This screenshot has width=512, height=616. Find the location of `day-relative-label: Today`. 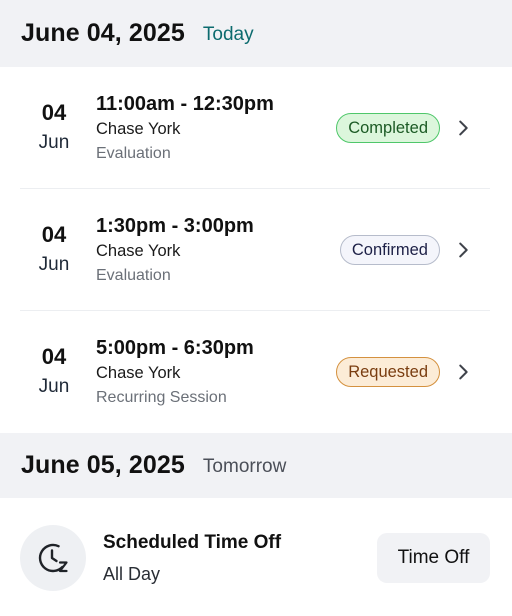

day-relative-label: Today is located at coordinates (228, 34).